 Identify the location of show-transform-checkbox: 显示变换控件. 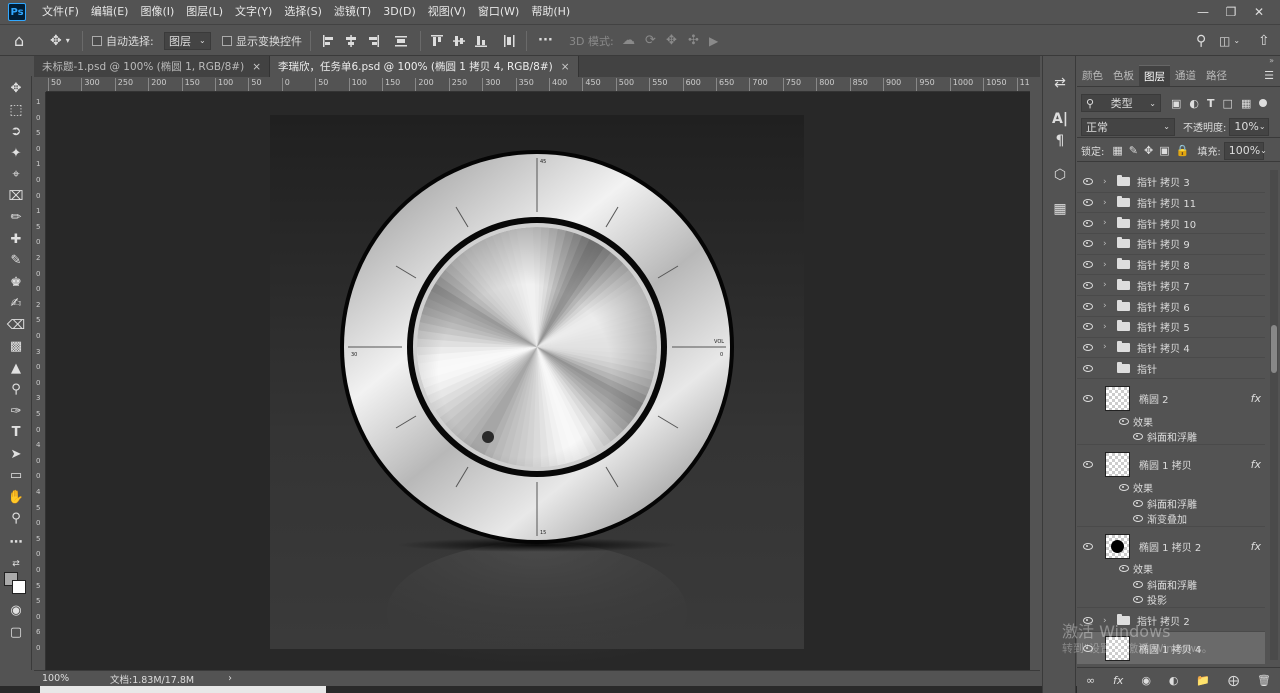
(262, 40).